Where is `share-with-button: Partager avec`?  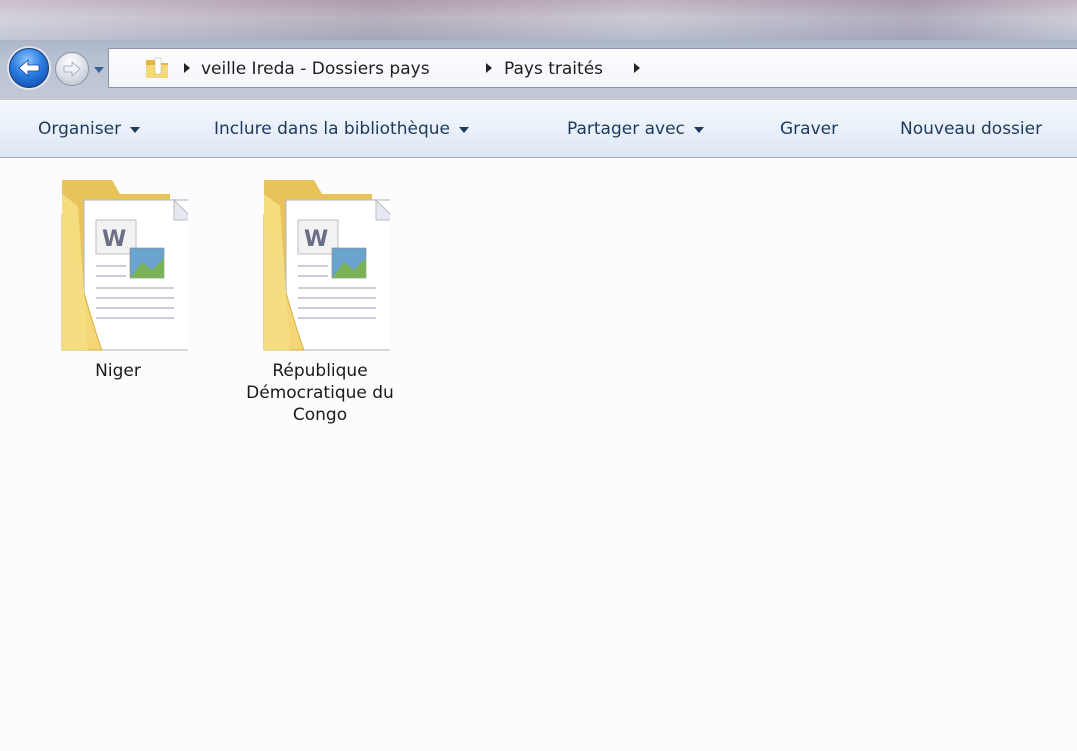 share-with-button: Partager avec is located at coordinates (635, 129).